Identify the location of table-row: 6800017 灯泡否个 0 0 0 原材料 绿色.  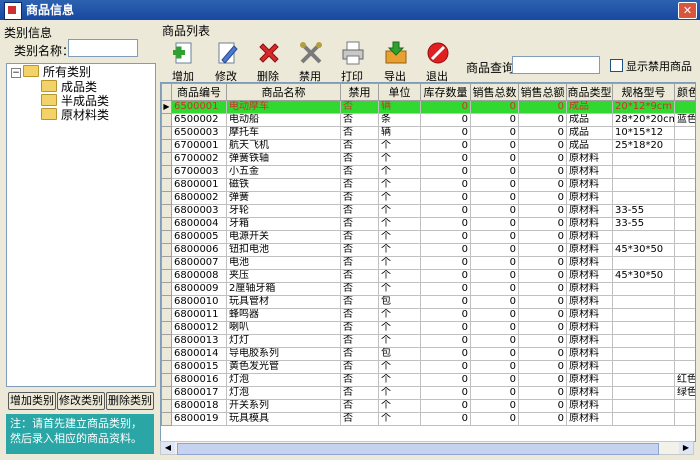
(428, 393).